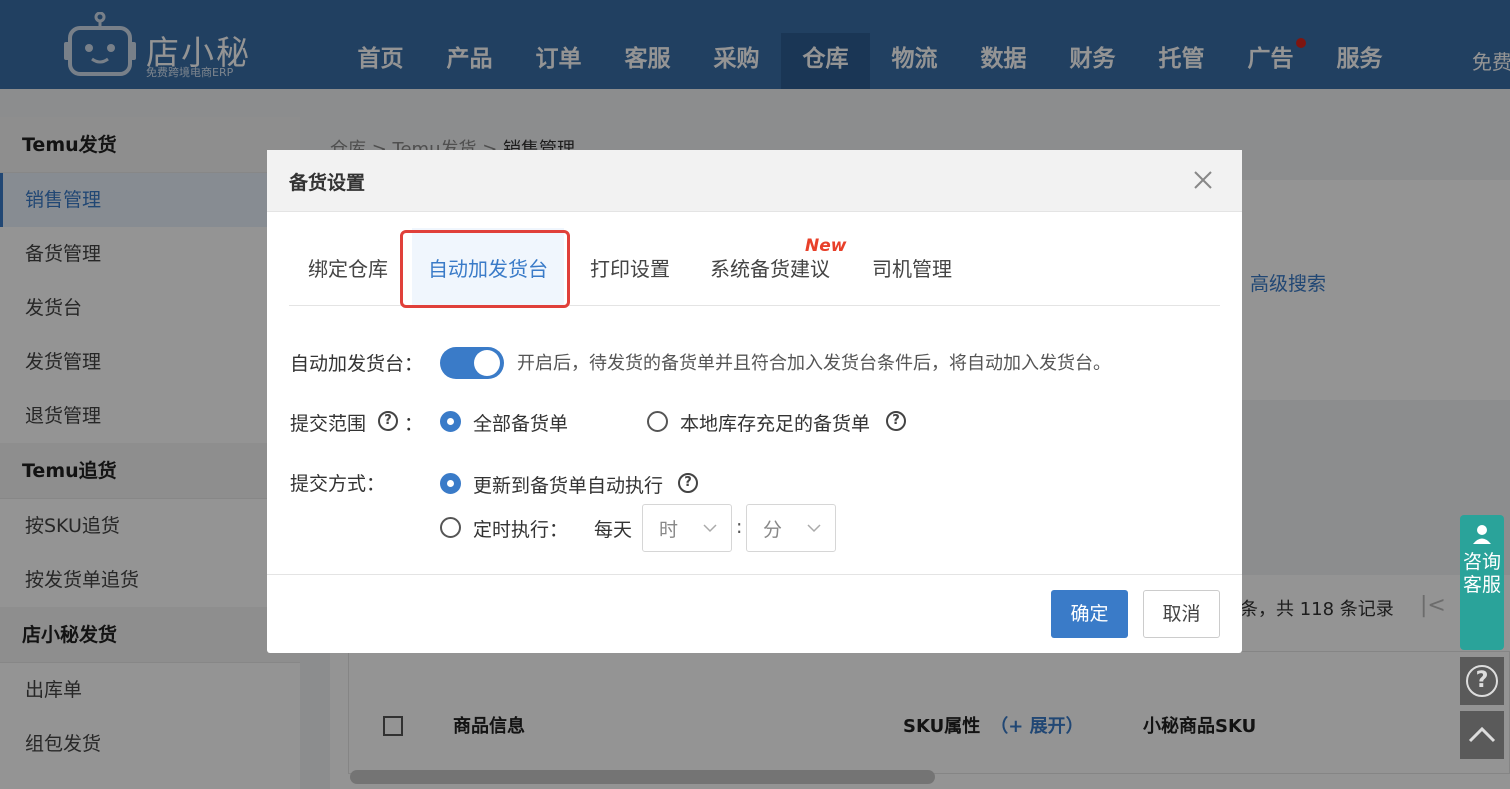 This screenshot has width=1510, height=789. Describe the element at coordinates (568, 484) in the screenshot. I see `method-auto-label: 更新到备货单自动执行` at that location.